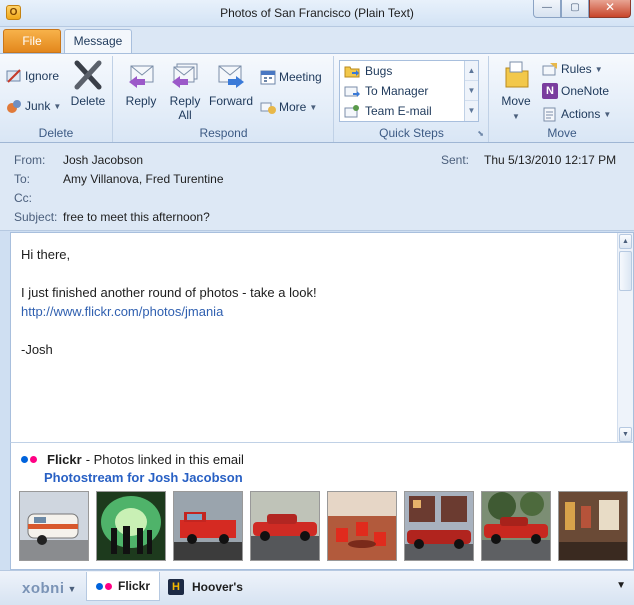 Image resolution: width=634 pixels, height=605 pixels. Describe the element at coordinates (46, 254) in the screenshot. I see `body-greeting: Hi there,` at that location.